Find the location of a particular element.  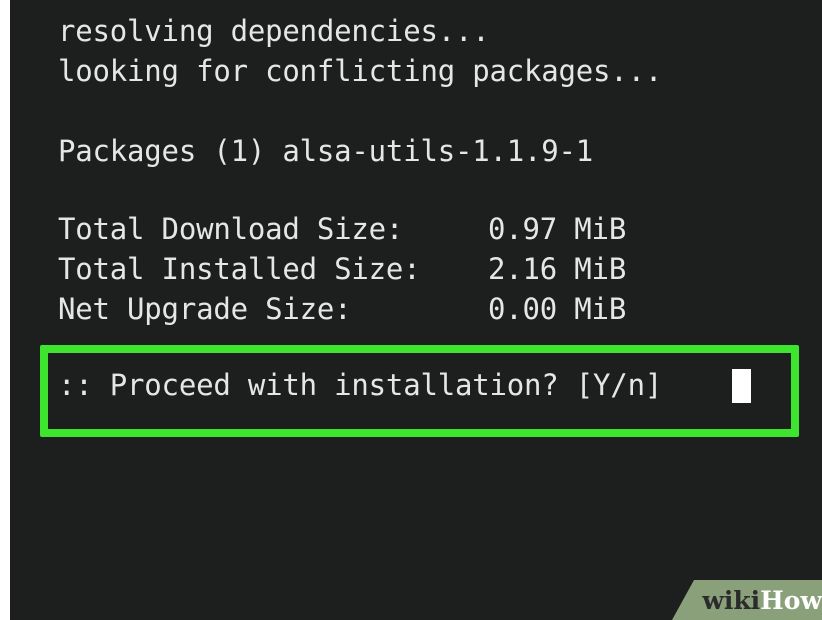

download-size-label: Total Download Size: is located at coordinates (231, 229).